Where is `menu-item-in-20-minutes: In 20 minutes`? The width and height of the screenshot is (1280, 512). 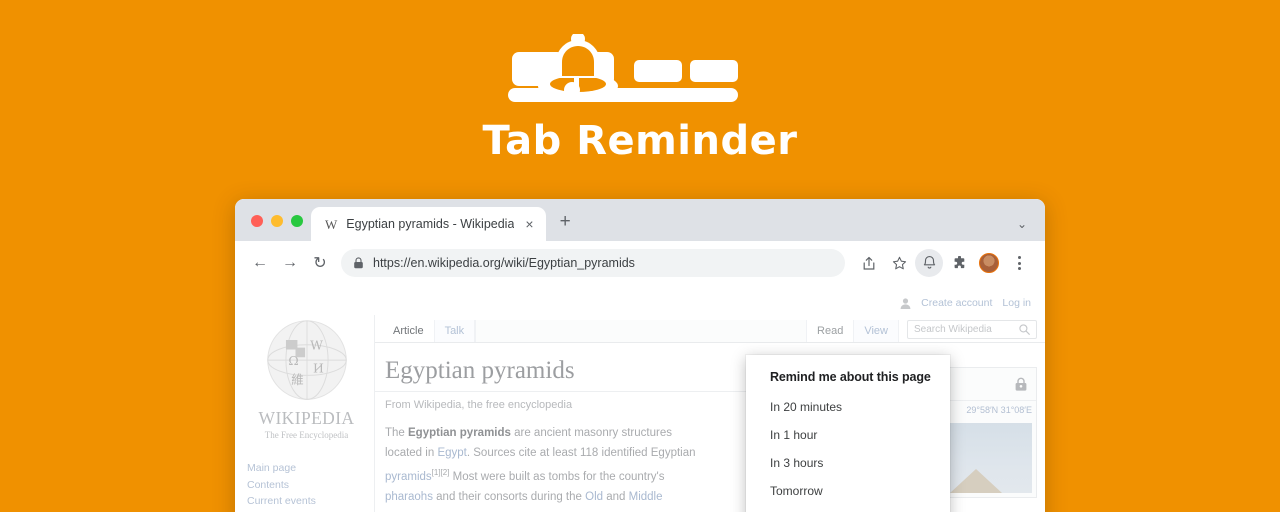
menu-item-in-20-minutes: In 20 minutes is located at coordinates (848, 407).